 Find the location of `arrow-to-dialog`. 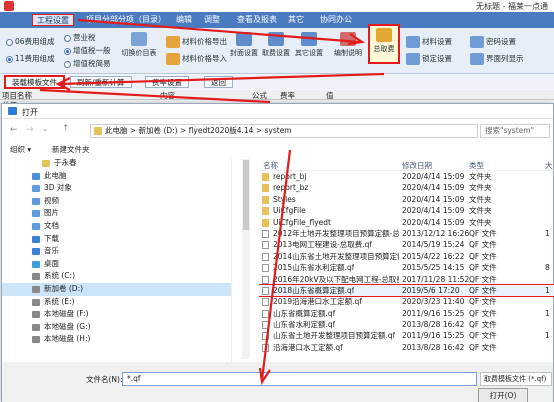

arrow-to-dialog is located at coordinates (155, 96).